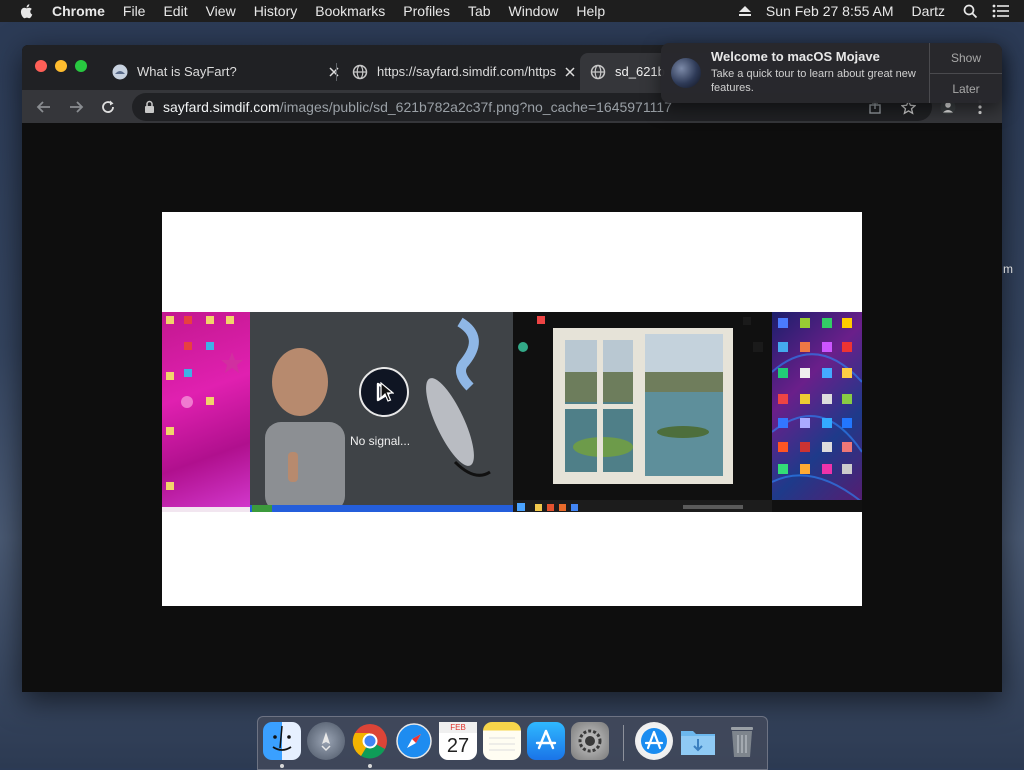 This screenshot has width=1024, height=770. What do you see at coordinates (458, 746) in the screenshot?
I see `calendar-day: 27` at bounding box center [458, 746].